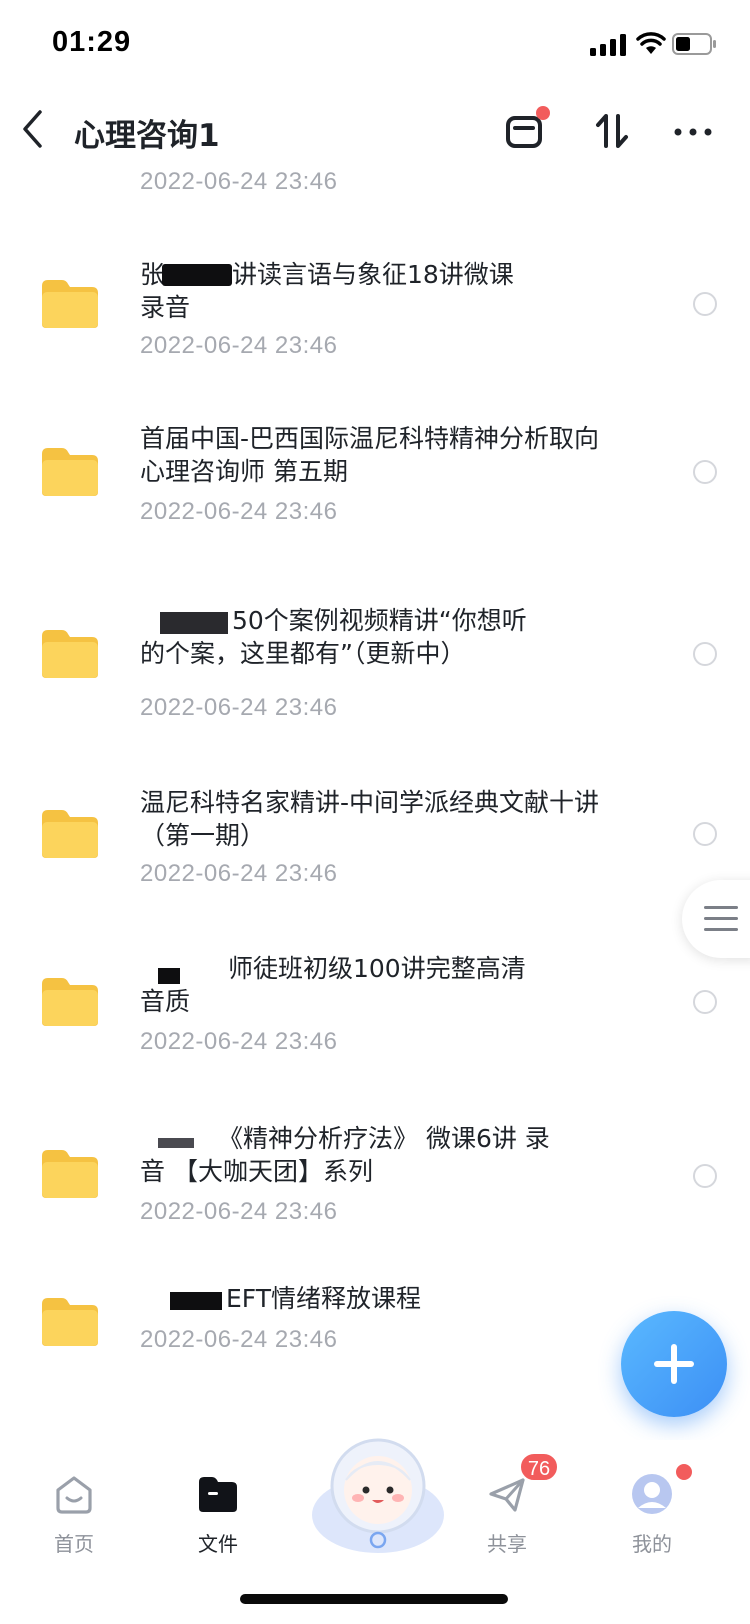 The width and height of the screenshot is (750, 1624). Describe the element at coordinates (370, 819) in the screenshot. I see `file-name: 温尼科特名家精讲-中间学派经典文献十讲（第一期）` at that location.